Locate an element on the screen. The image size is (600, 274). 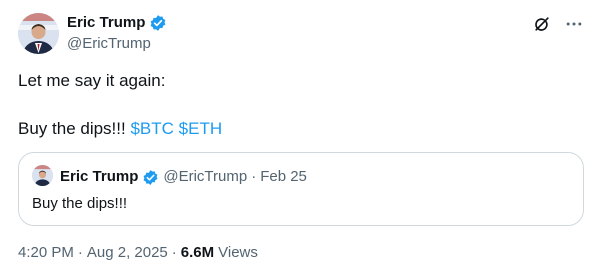
cashtag-btc: $BTC is located at coordinates (151, 128).